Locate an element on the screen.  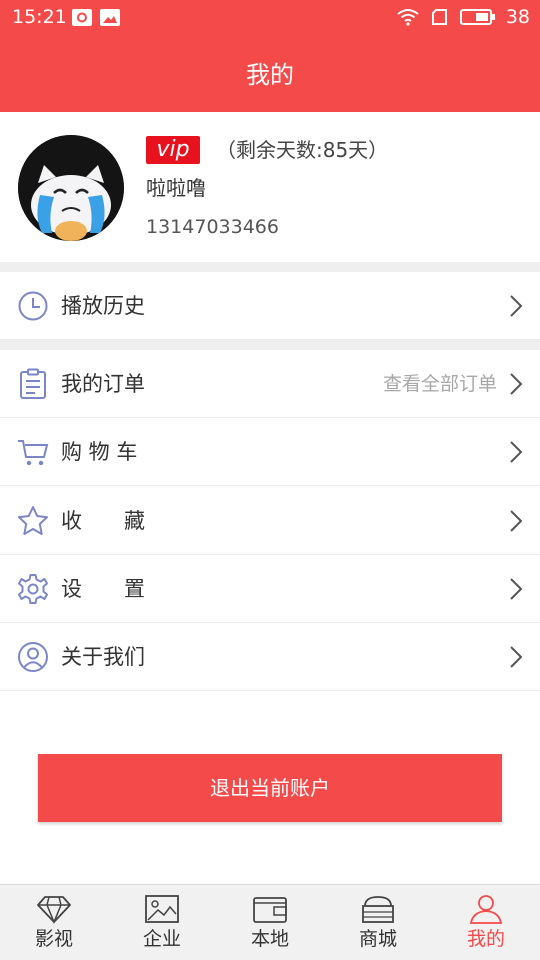
gear-icon is located at coordinates (33, 589).